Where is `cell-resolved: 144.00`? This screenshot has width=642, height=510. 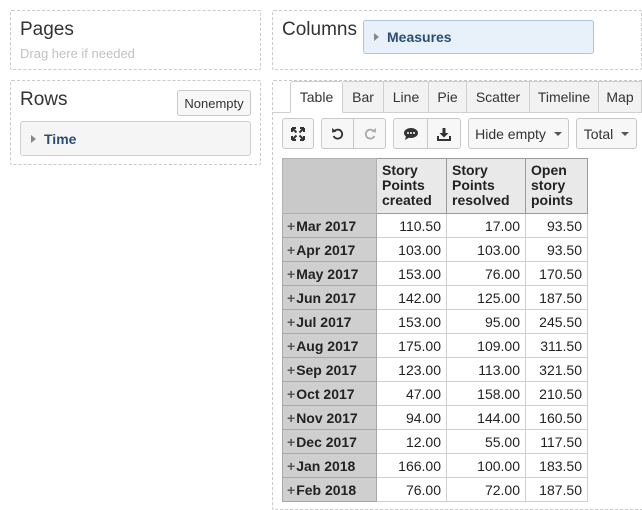
cell-resolved: 144.00 is located at coordinates (486, 417).